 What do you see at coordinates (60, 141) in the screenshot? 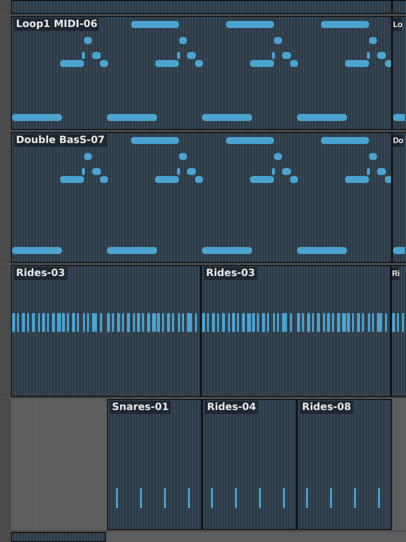
I see `clip-label: Double BasS-07` at bounding box center [60, 141].